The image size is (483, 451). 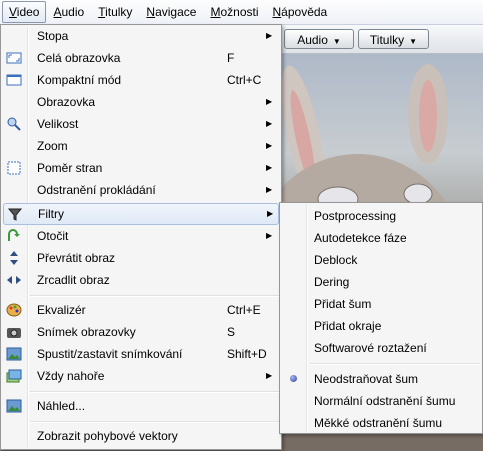 I want to click on audio-dropdown-label: Audio, so click(x=312, y=40).